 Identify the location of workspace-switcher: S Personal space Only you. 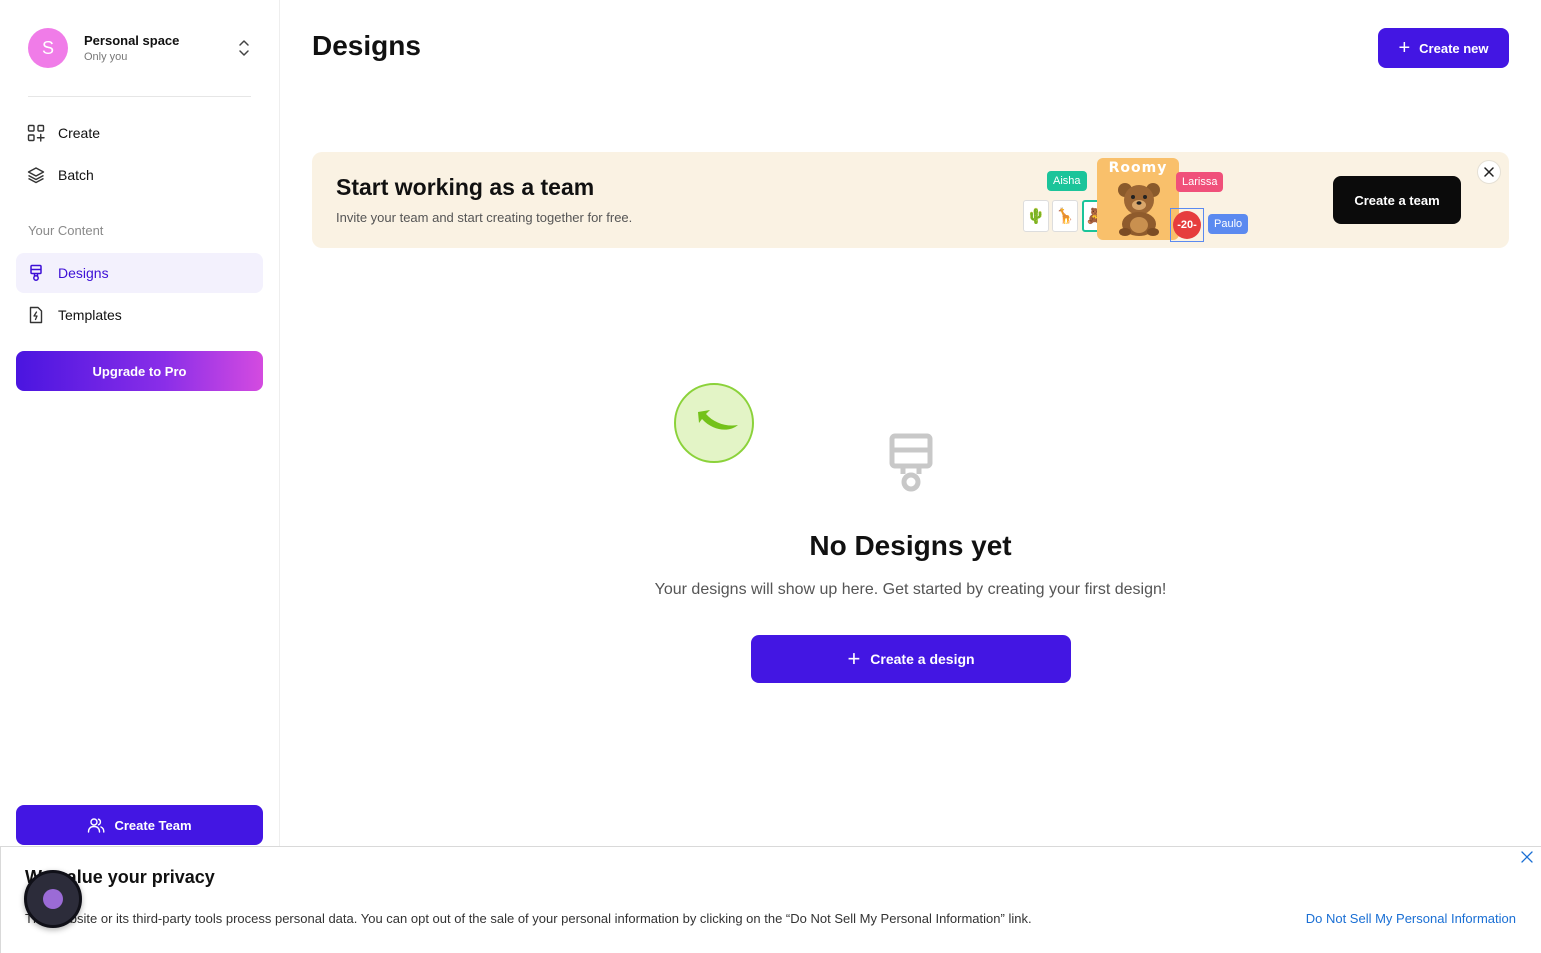
(140, 48).